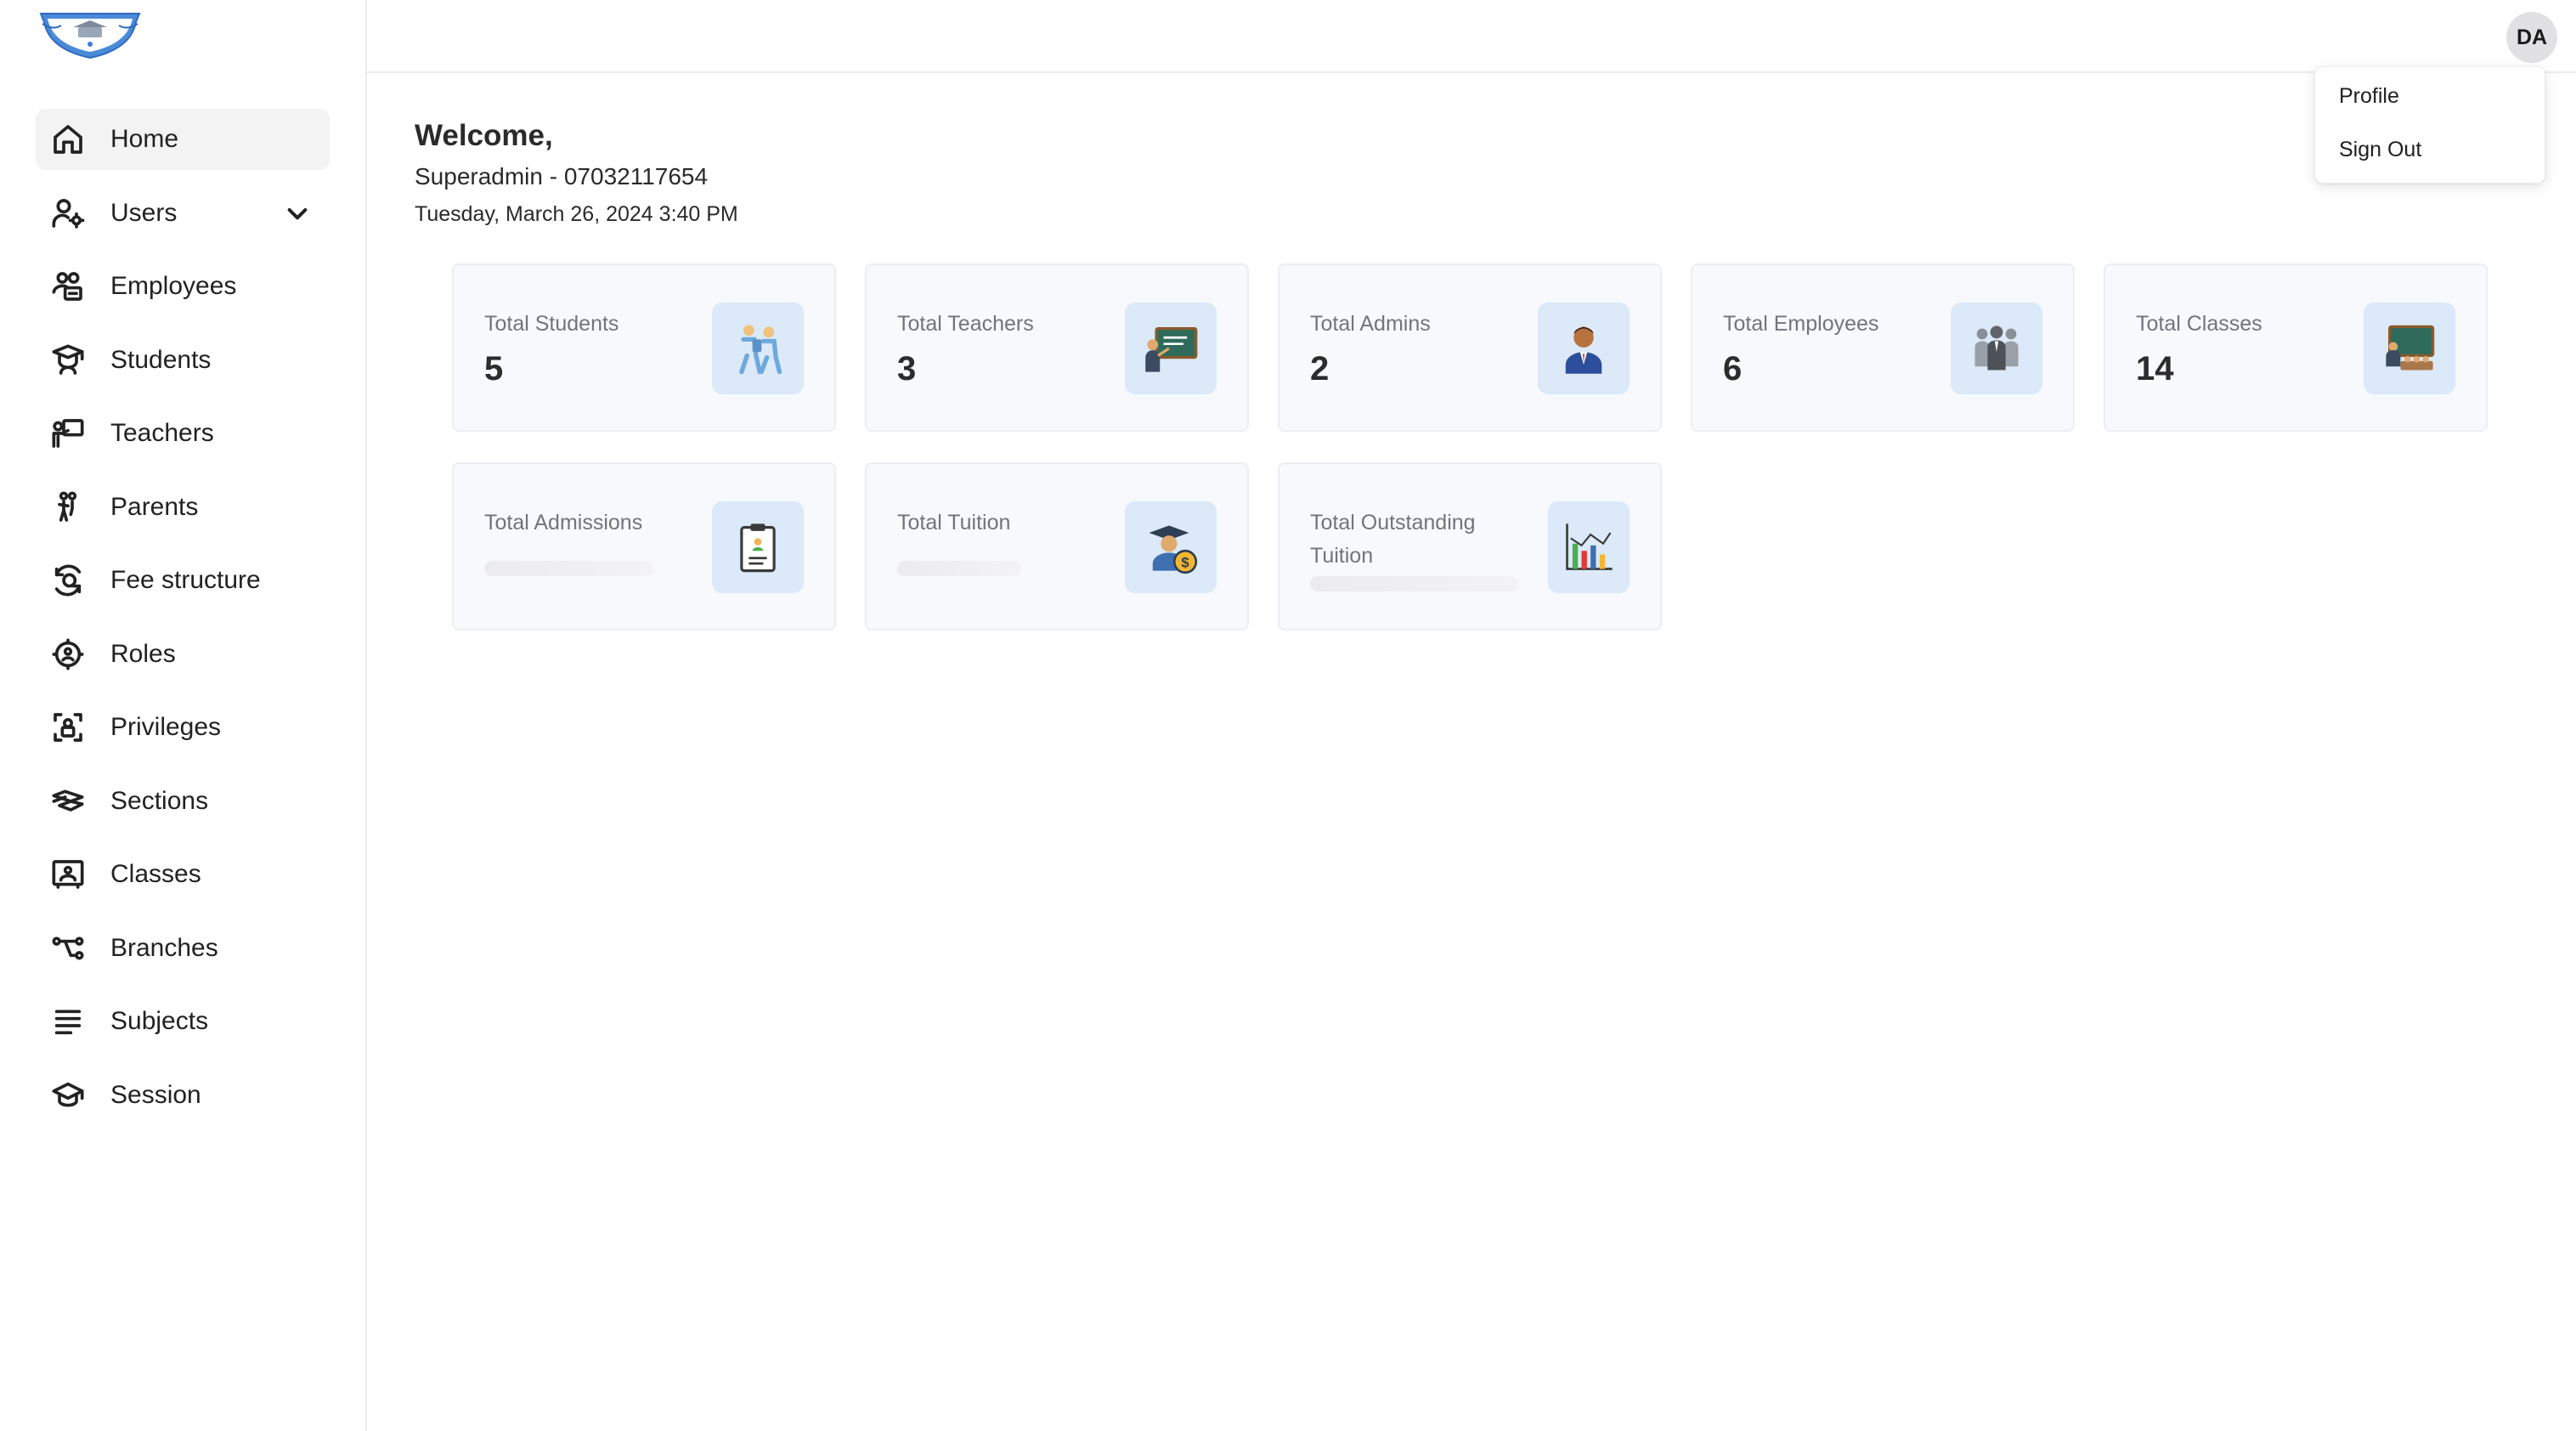  What do you see at coordinates (965, 324) in the screenshot?
I see `stat-card-title: Total Teachers` at bounding box center [965, 324].